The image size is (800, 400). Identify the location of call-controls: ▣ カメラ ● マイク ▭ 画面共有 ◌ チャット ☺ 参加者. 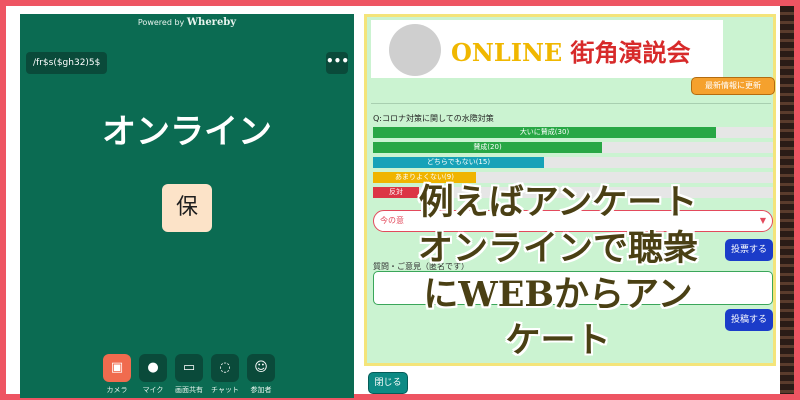
(190, 376).